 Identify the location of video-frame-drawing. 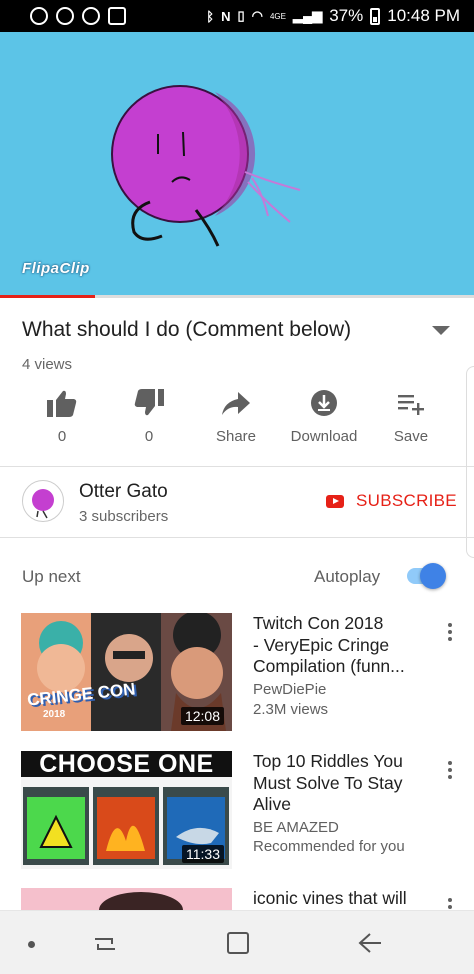
(206, 166).